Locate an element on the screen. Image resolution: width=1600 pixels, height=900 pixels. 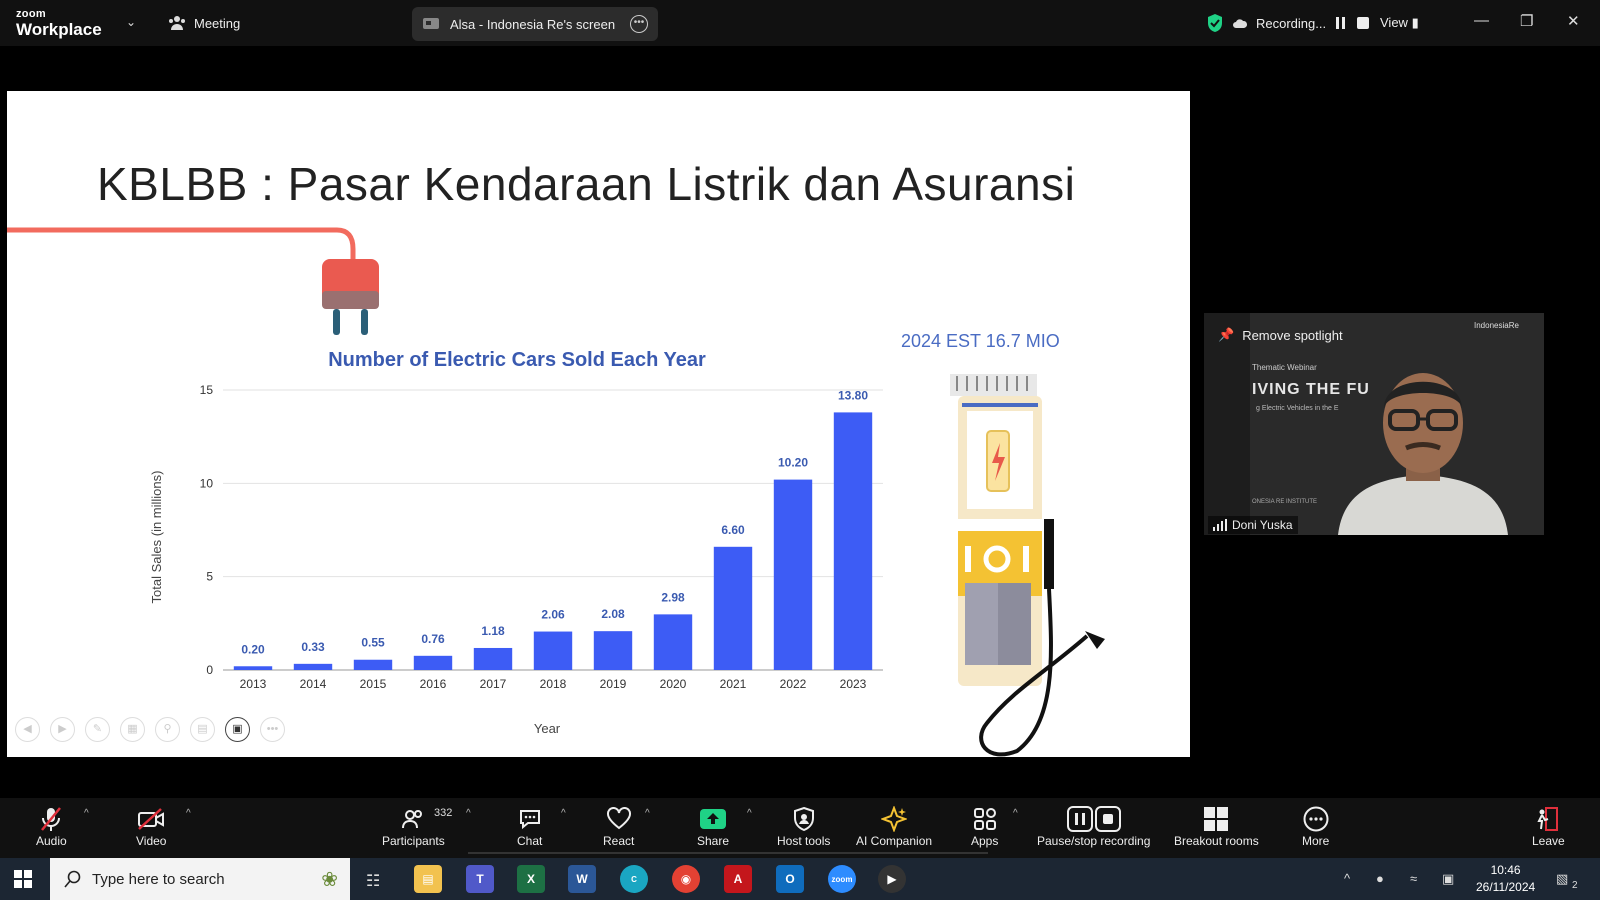
network-icon: ≈ is located at coordinates (1413, 878).